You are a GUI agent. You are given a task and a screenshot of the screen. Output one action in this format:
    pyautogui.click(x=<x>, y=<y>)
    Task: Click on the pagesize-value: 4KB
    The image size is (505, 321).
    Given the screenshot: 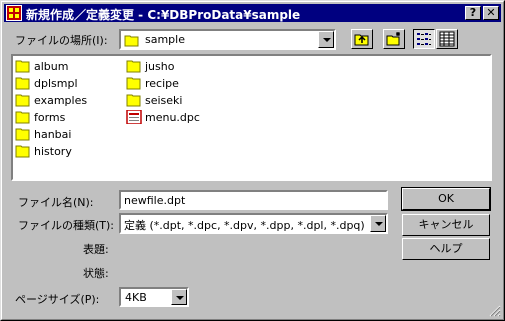 What is the action you would take?
    pyautogui.click(x=136, y=297)
    